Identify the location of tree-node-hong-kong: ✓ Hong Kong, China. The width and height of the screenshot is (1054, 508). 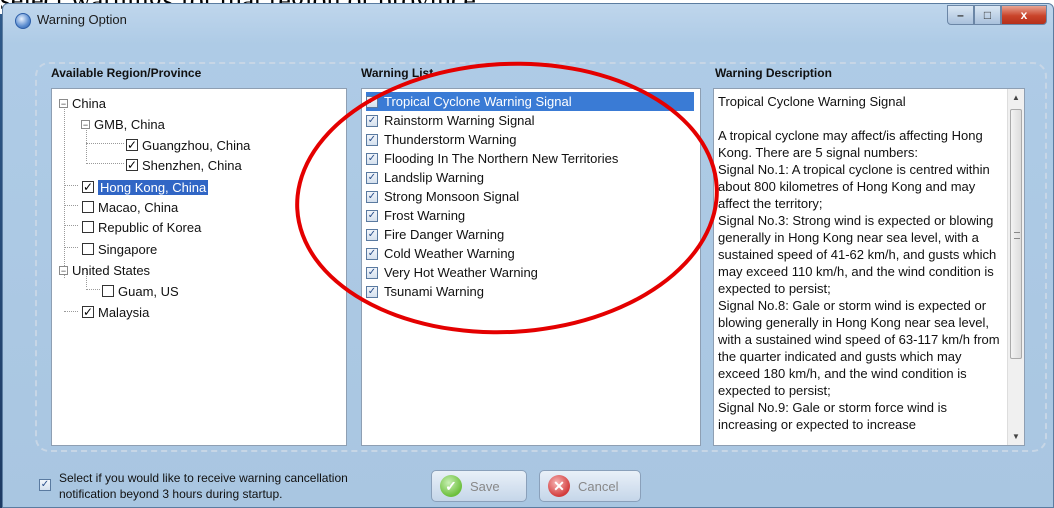
(145, 187).